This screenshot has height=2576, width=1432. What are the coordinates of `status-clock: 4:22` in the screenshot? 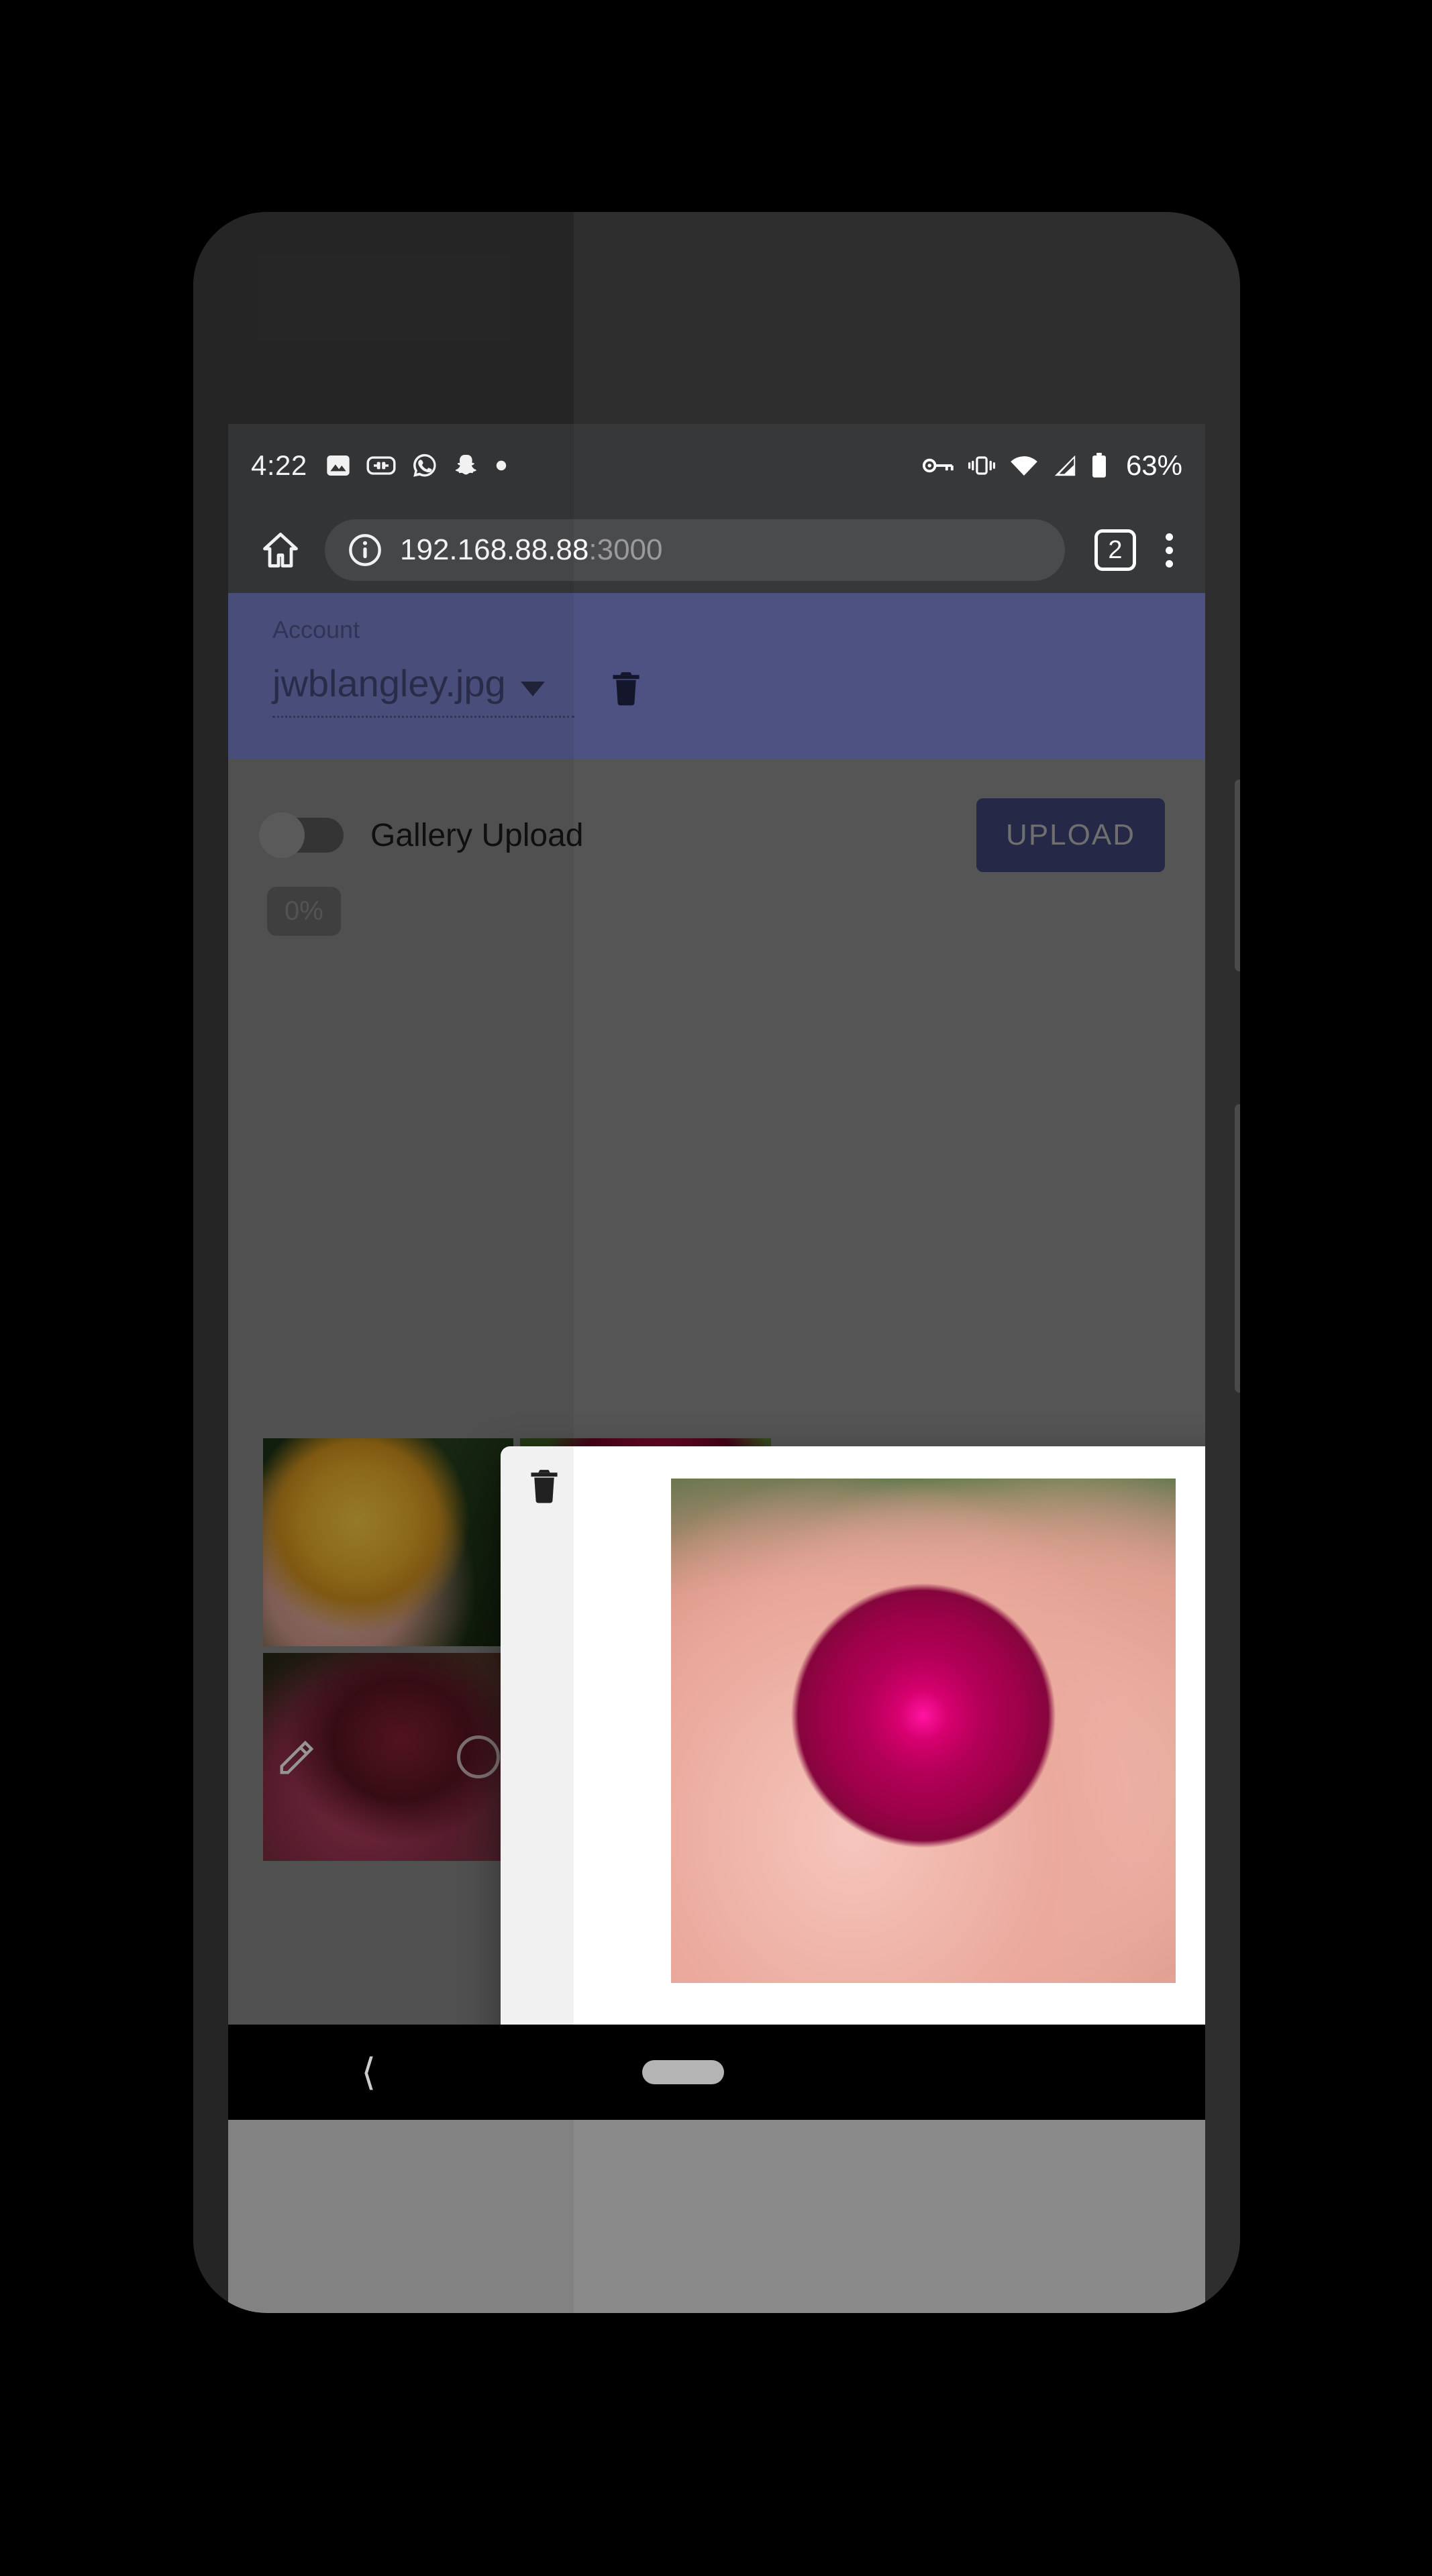 It's located at (279, 465).